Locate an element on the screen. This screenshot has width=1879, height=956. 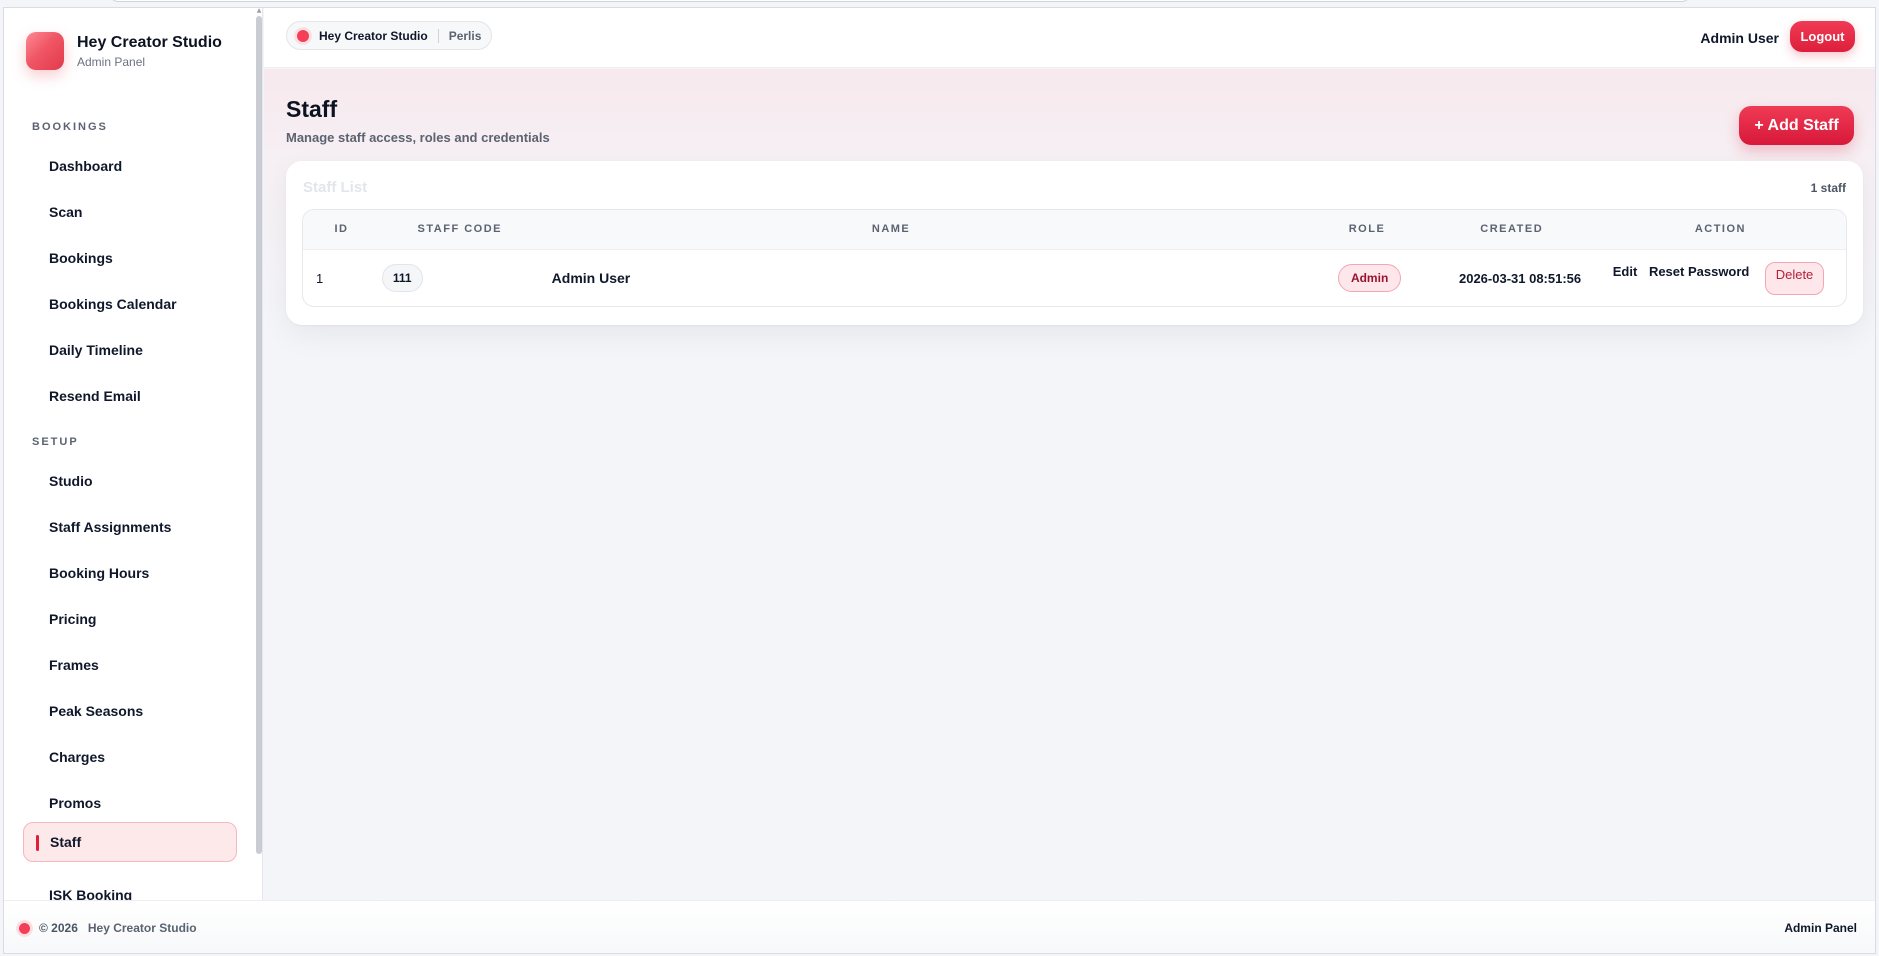
sidebar-item-peak-seasons: Peak Seasons is located at coordinates (130, 711).